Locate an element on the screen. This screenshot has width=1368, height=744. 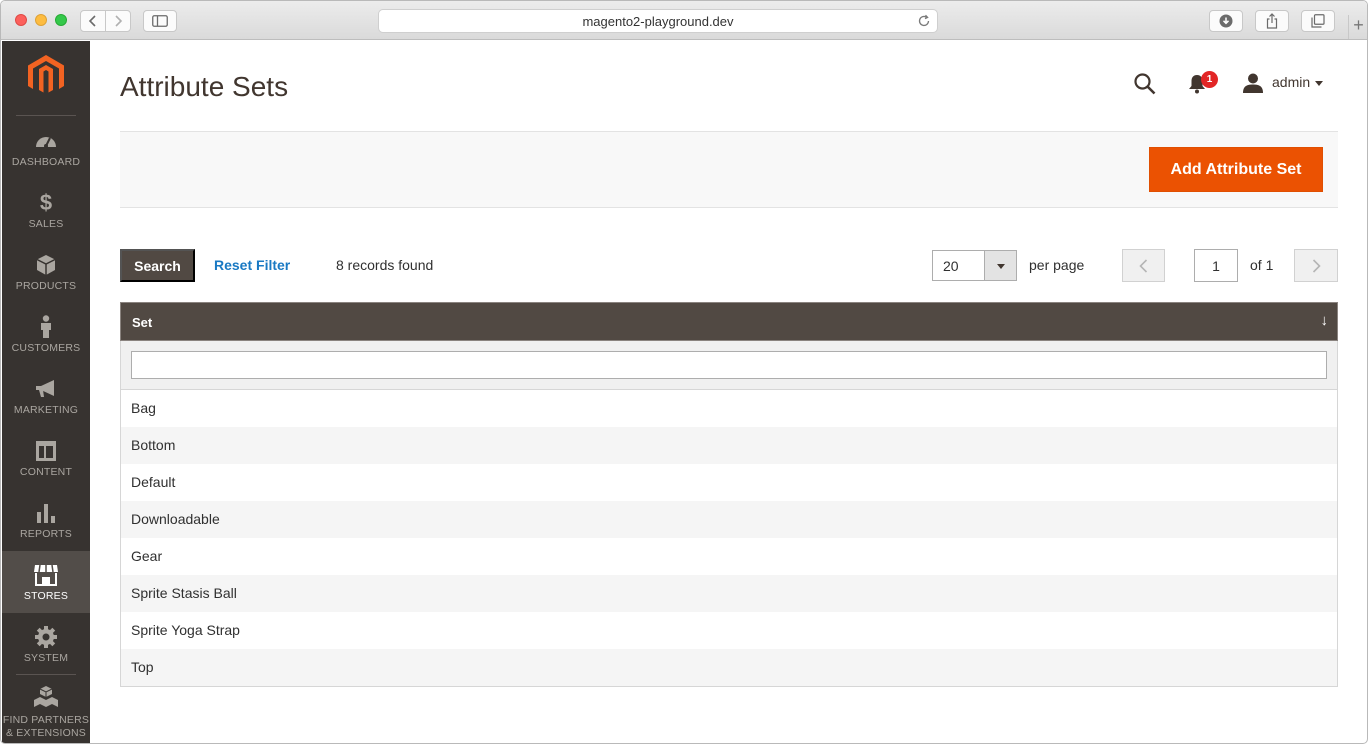
storefront-icon is located at coordinates (46, 575).